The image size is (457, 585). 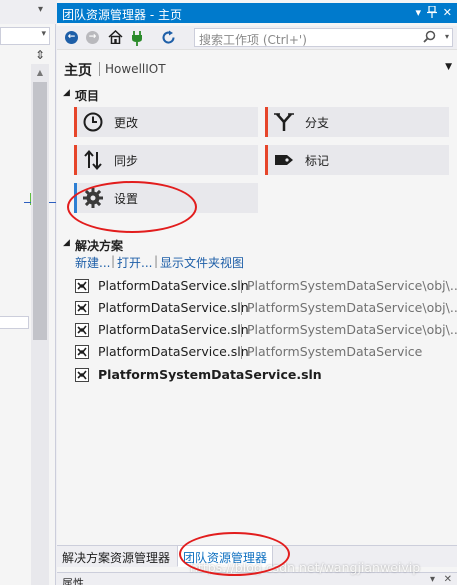 I want to click on tile-settings: 设置, so click(x=166, y=198).